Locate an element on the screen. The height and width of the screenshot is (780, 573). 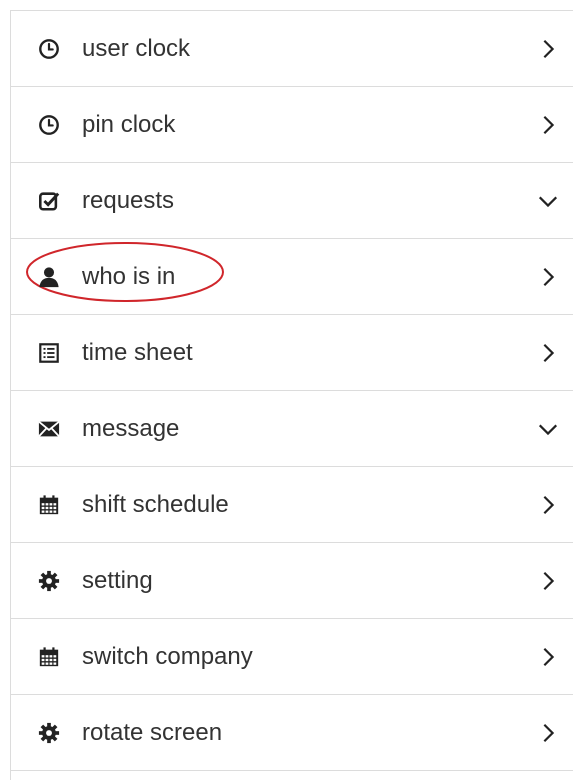
menu-item-pin-clock: pin clock is located at coordinates (292, 125).